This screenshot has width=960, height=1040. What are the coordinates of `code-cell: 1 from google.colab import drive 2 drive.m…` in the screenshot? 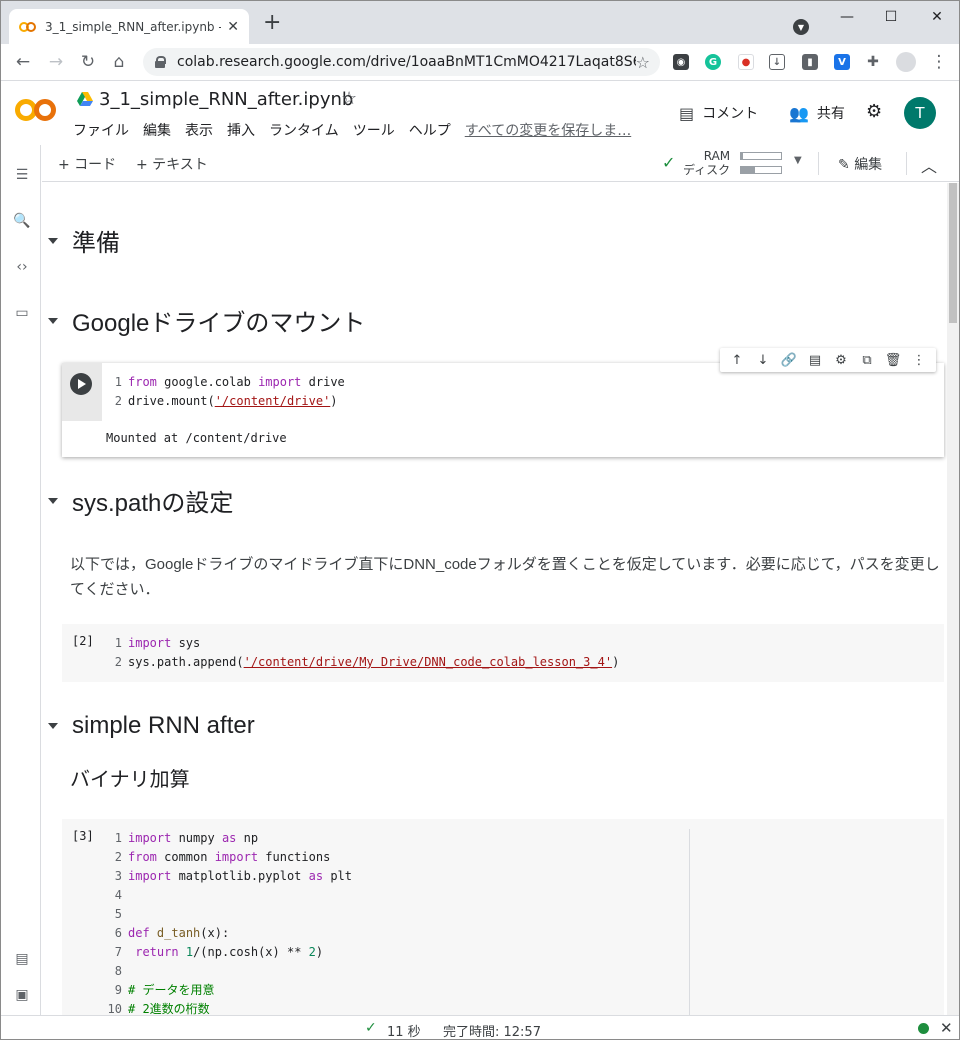 It's located at (503, 410).